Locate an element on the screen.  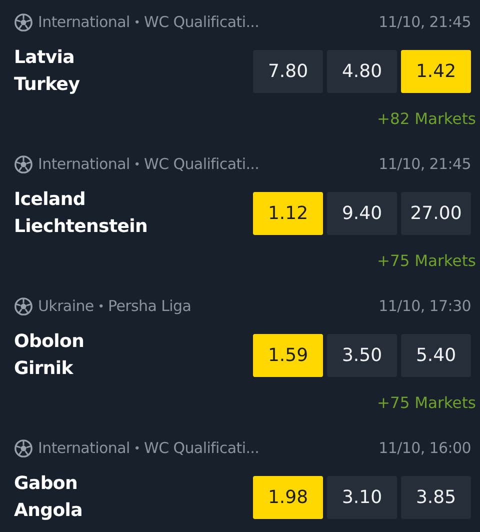
odds-button: 1.98 is located at coordinates (288, 497).